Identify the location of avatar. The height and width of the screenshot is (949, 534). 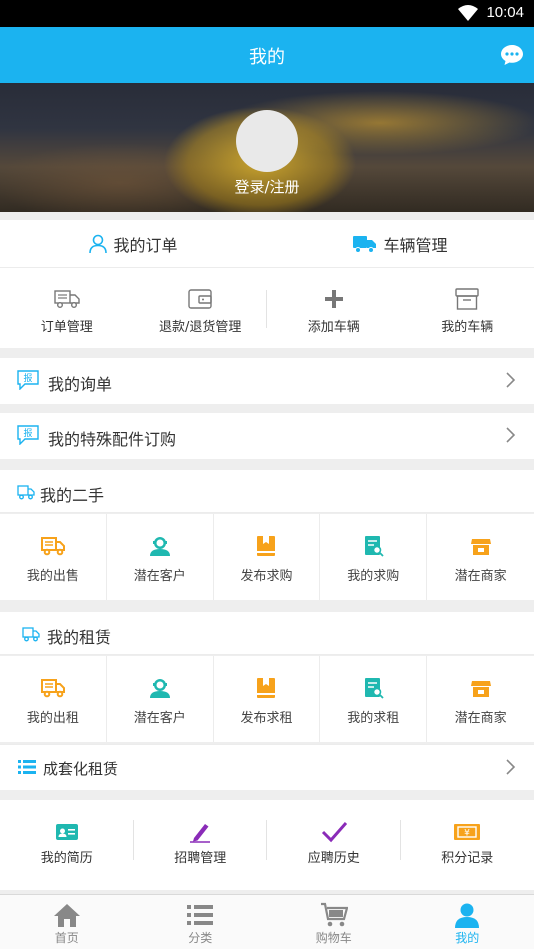
(267, 141).